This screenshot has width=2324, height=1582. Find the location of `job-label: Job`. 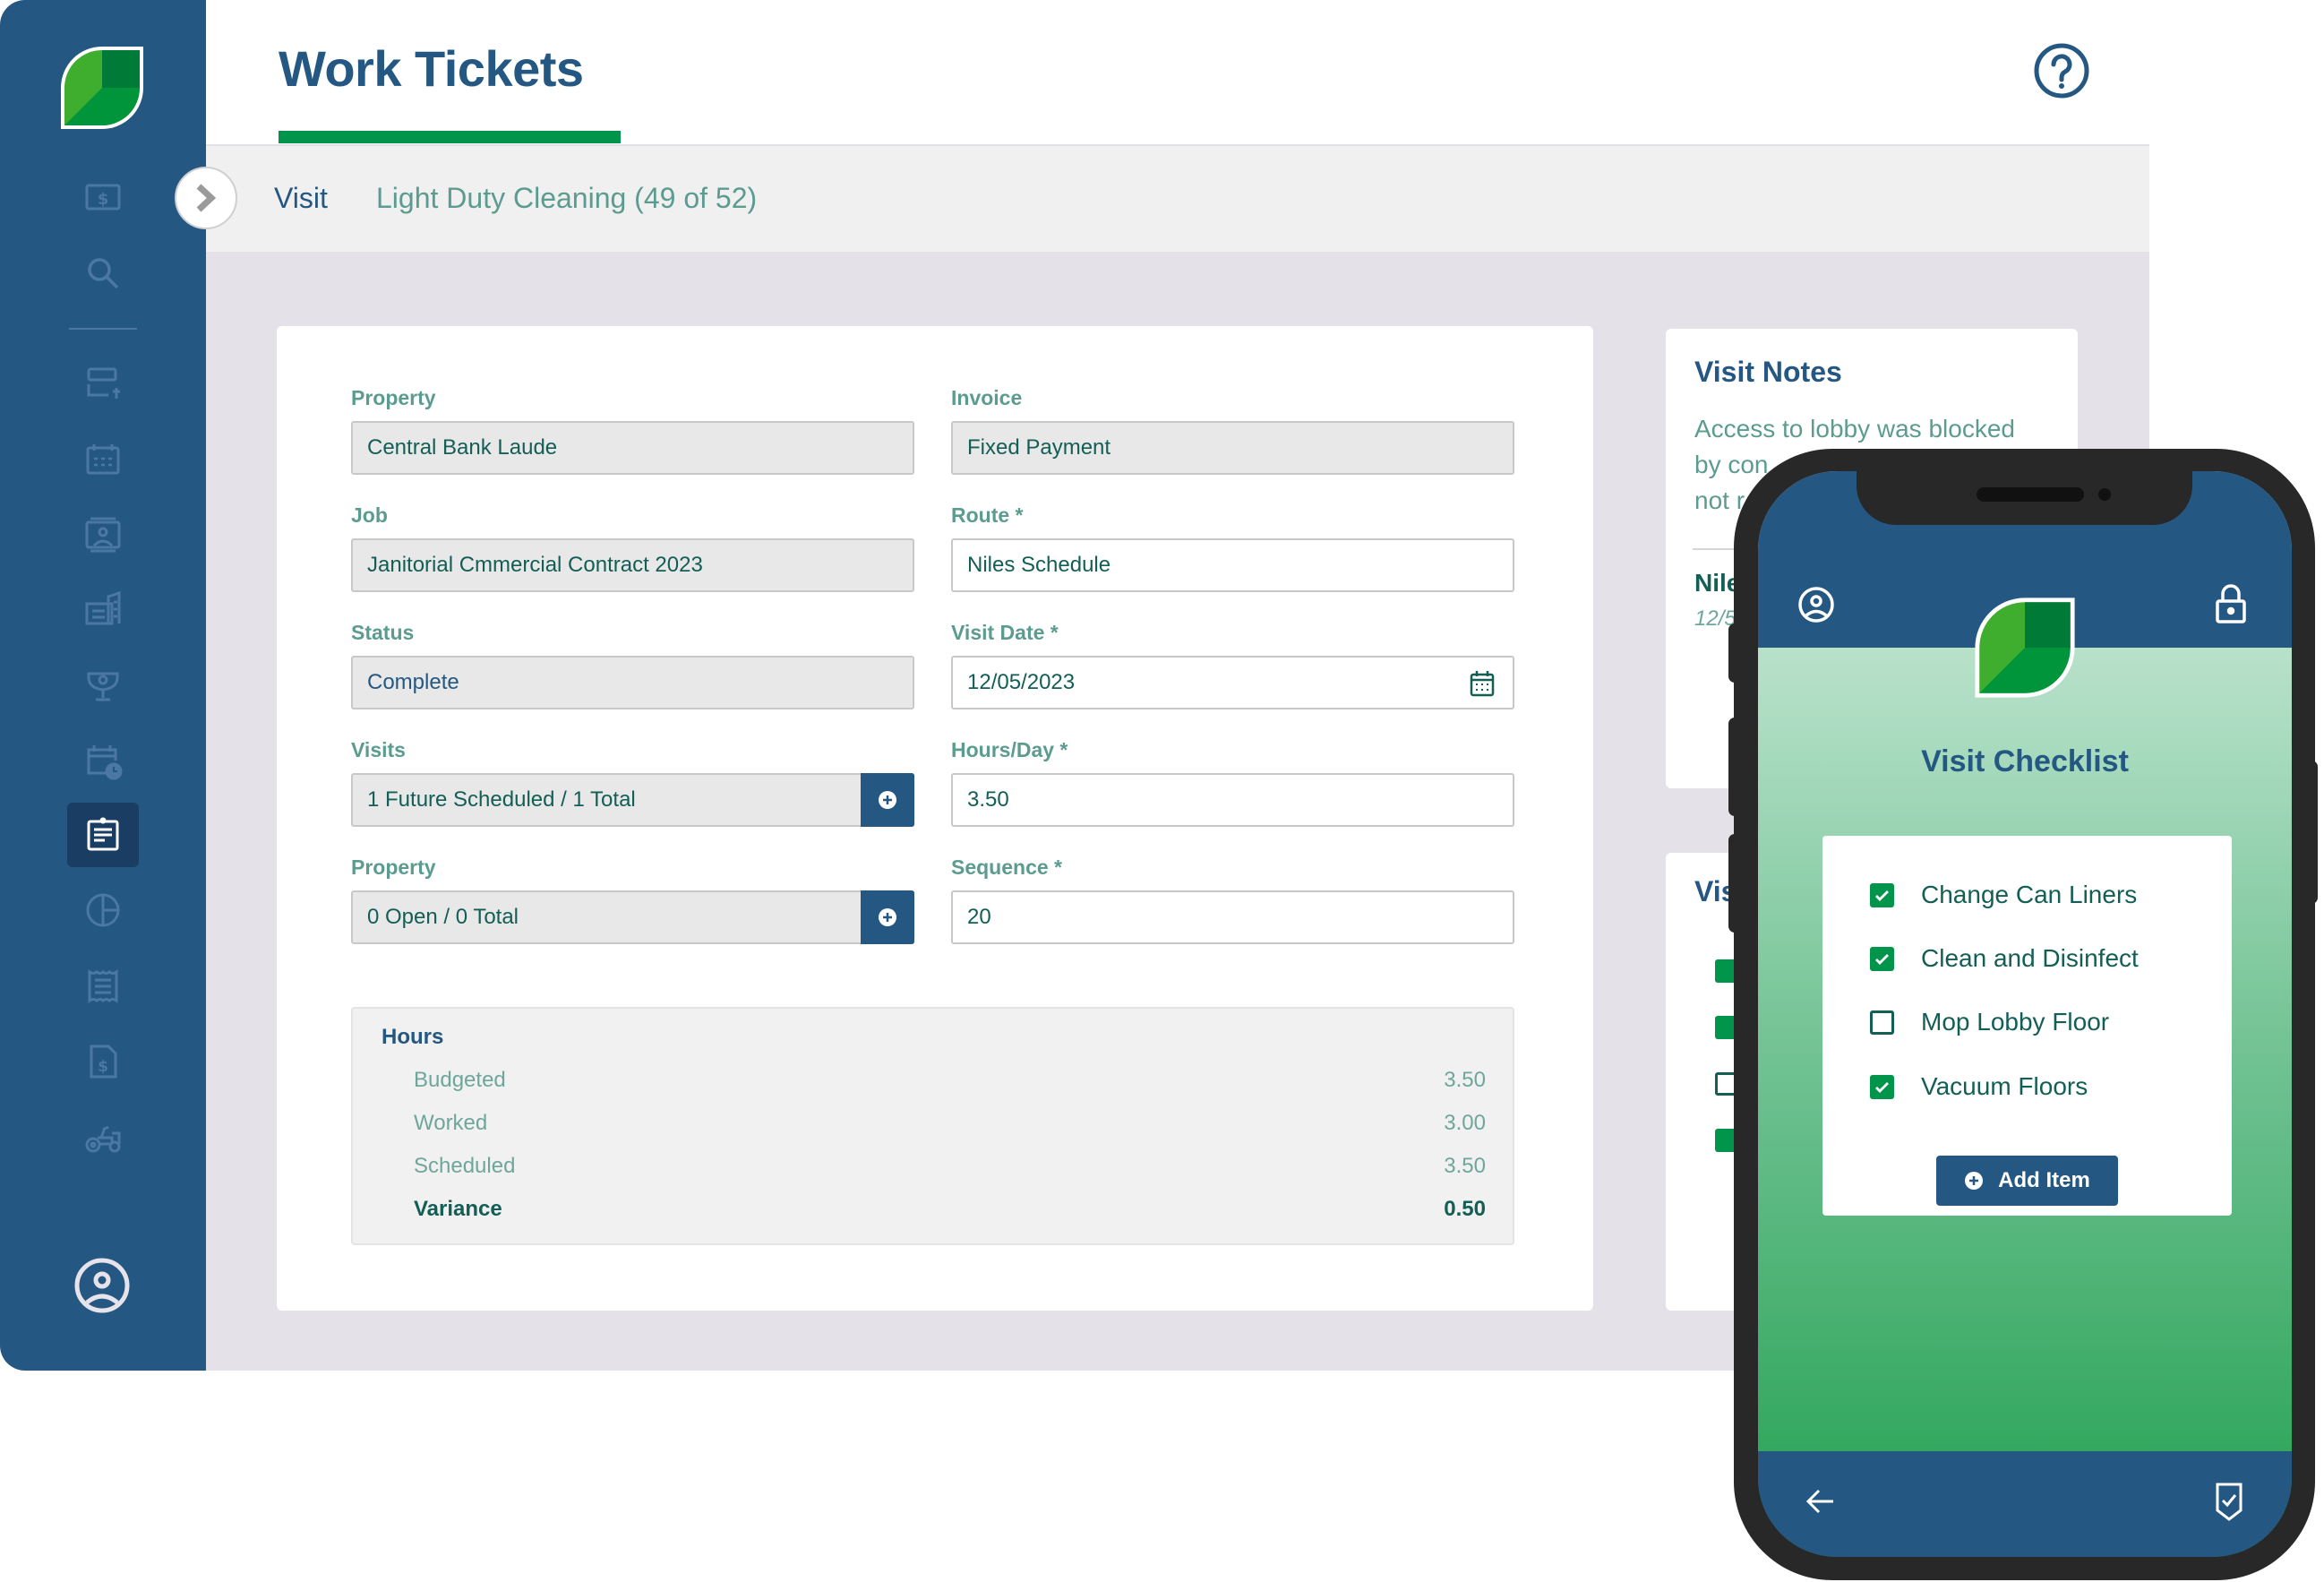

job-label: Job is located at coordinates (370, 515).